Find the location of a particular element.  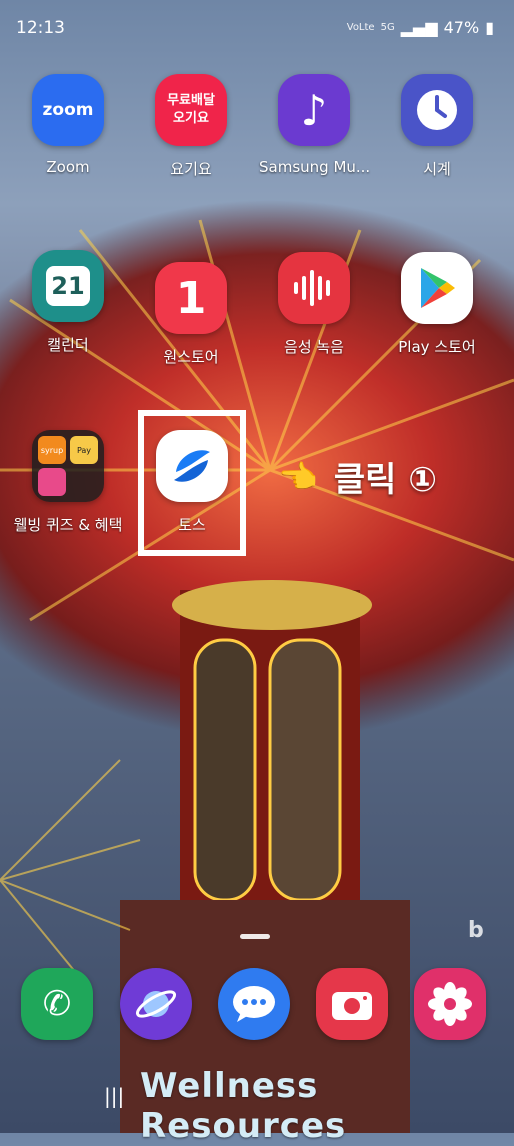

dock-camera is located at coordinates (352, 1004).